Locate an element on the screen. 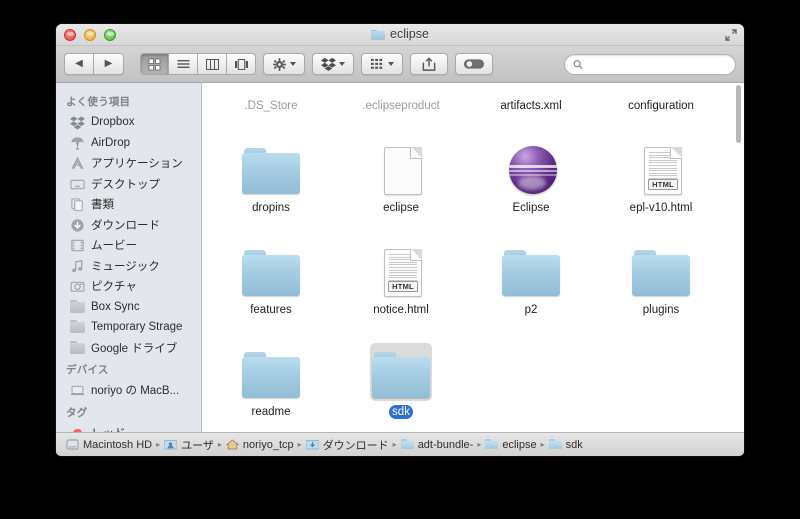 The width and height of the screenshot is (800, 519). sidebar-item-temporary-strage: Temporary Strage is located at coordinates (128, 327).